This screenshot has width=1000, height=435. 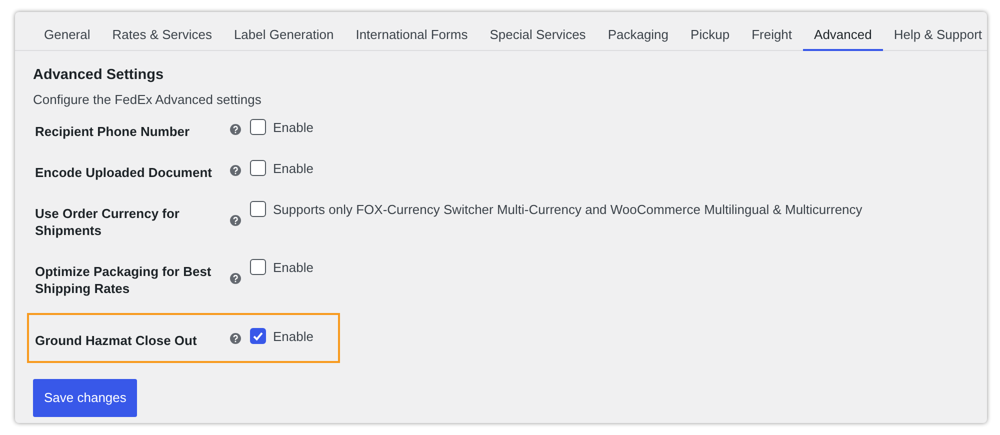 What do you see at coordinates (567, 209) in the screenshot?
I see `checkbox-label: Supports only FOX-Currency Switcher Multi-Currency and WooCommerce Multilingual & Multicurrency` at bounding box center [567, 209].